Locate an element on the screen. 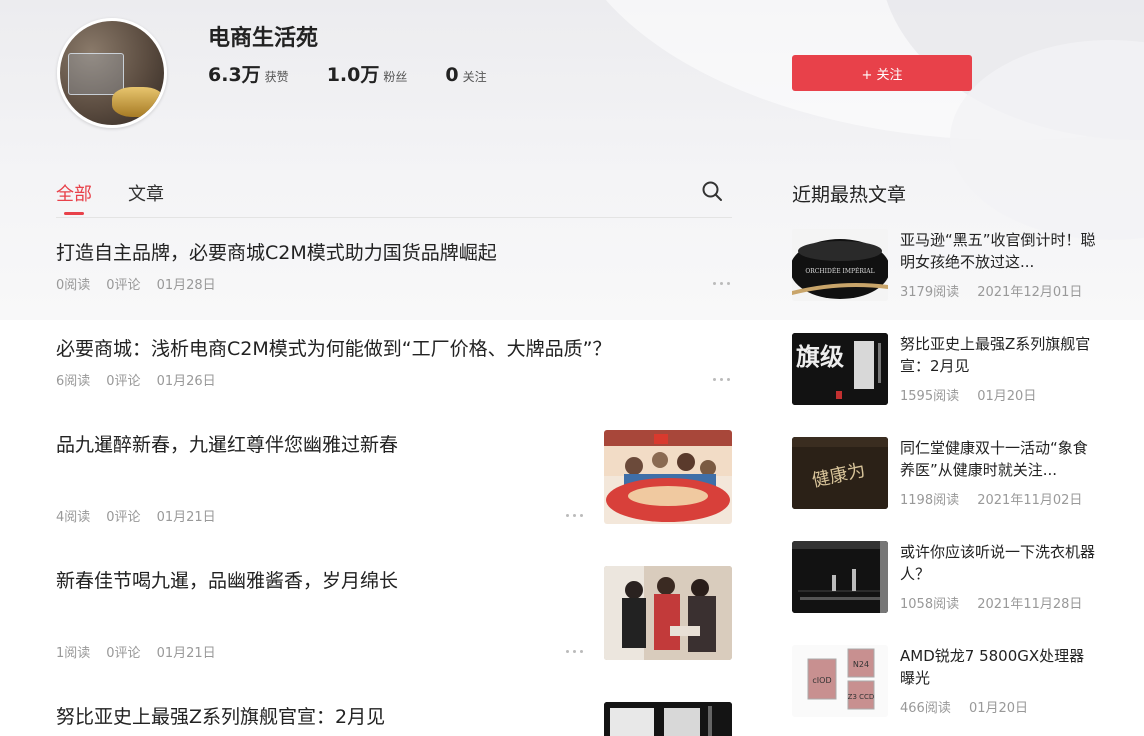 The image size is (1144, 736). avatar is located at coordinates (112, 73).